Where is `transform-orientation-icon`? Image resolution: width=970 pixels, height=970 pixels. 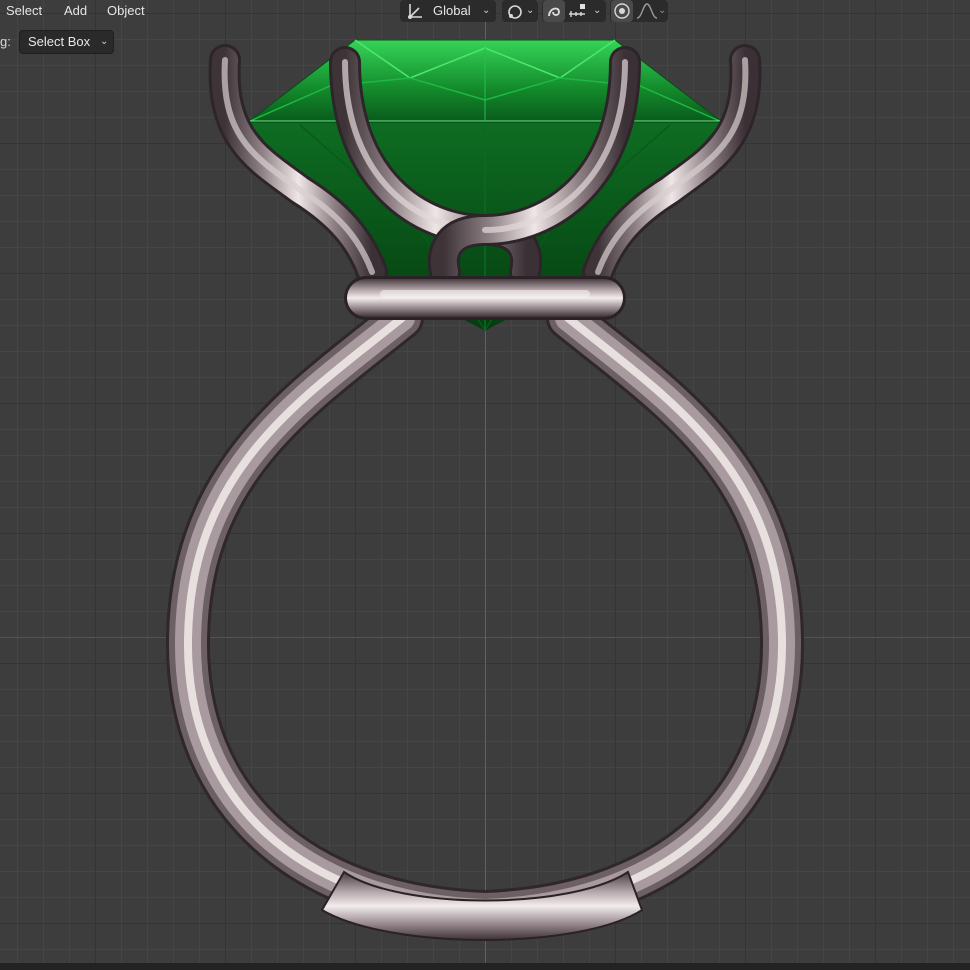 transform-orientation-icon is located at coordinates (415, 11).